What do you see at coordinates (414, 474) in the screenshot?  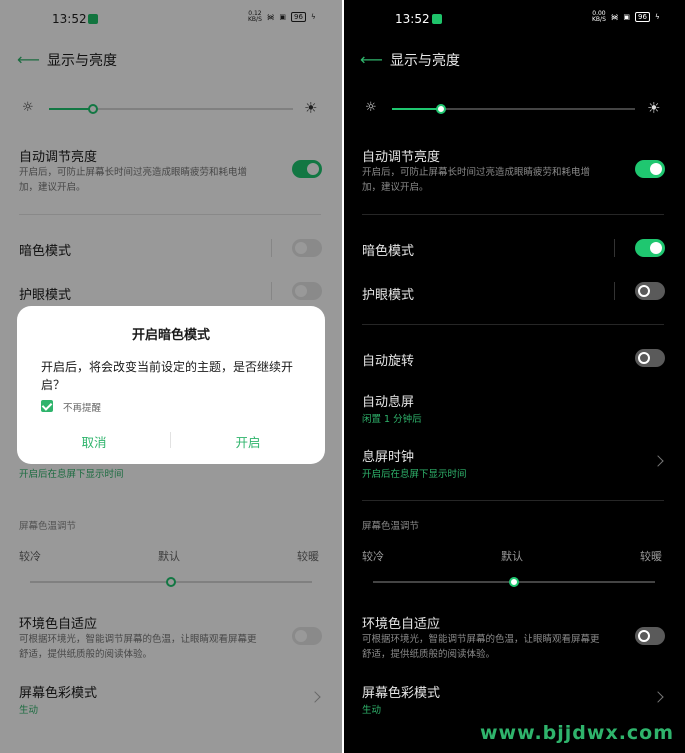 I see `aod-clock-value: 开启后在息屏下显示时间` at bounding box center [414, 474].